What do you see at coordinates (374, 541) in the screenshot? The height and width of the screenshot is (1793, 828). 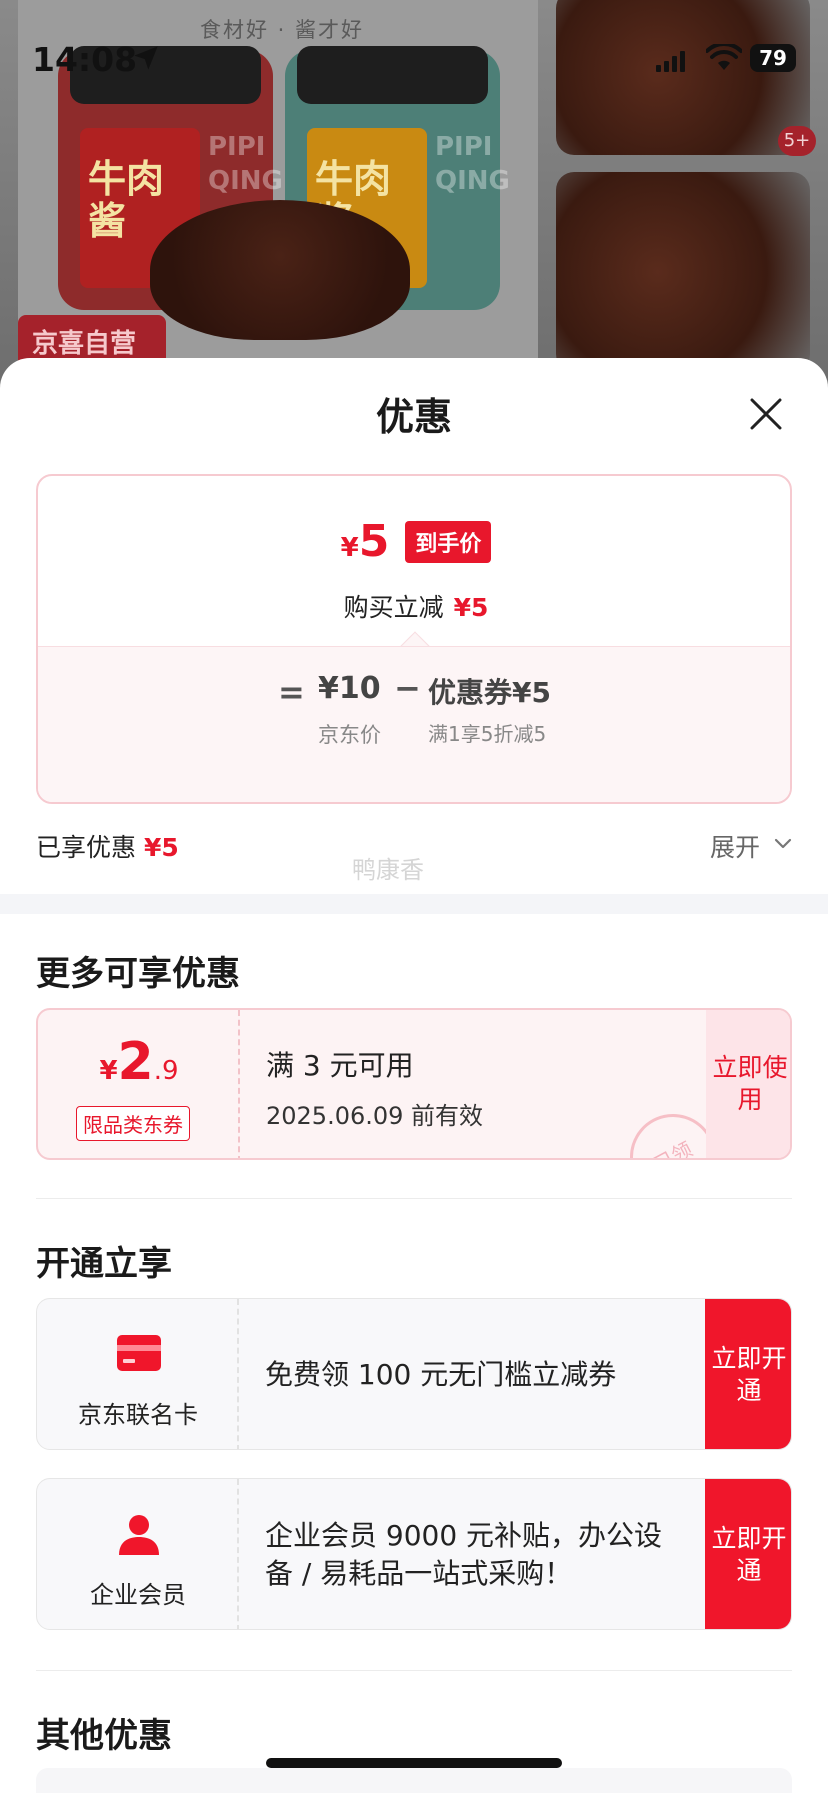 I see `final-price-value: 5` at bounding box center [374, 541].